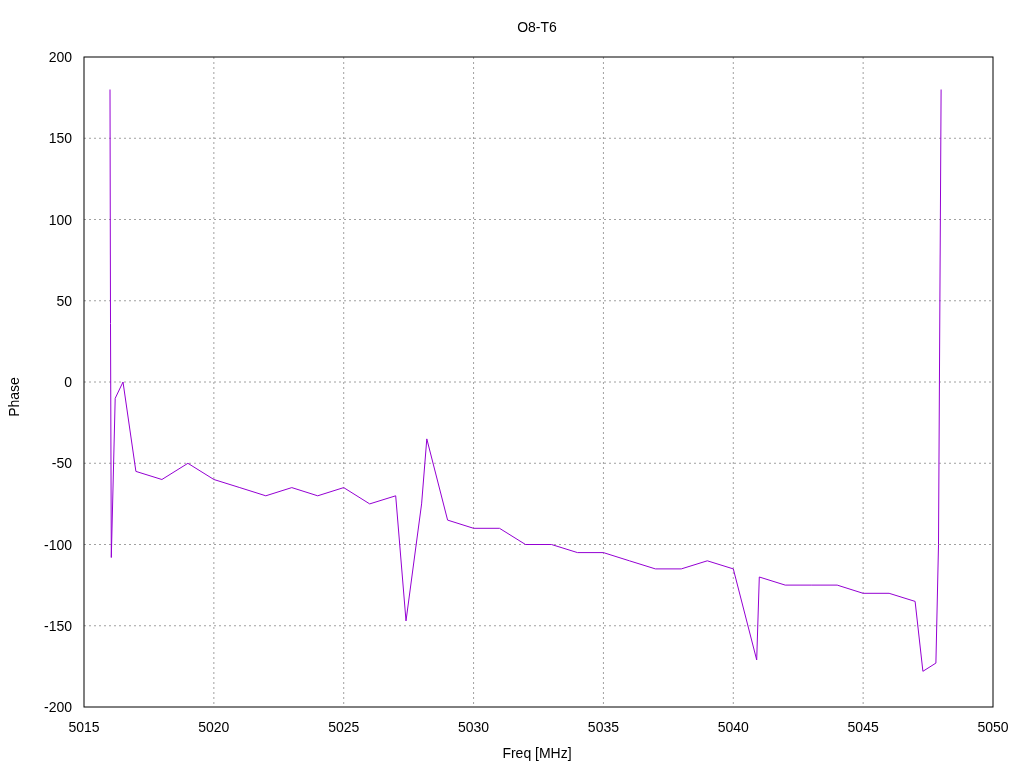 This screenshot has height=768, width=1024. What do you see at coordinates (474, 727) in the screenshot?
I see `x-tick-label: 5030` at bounding box center [474, 727].